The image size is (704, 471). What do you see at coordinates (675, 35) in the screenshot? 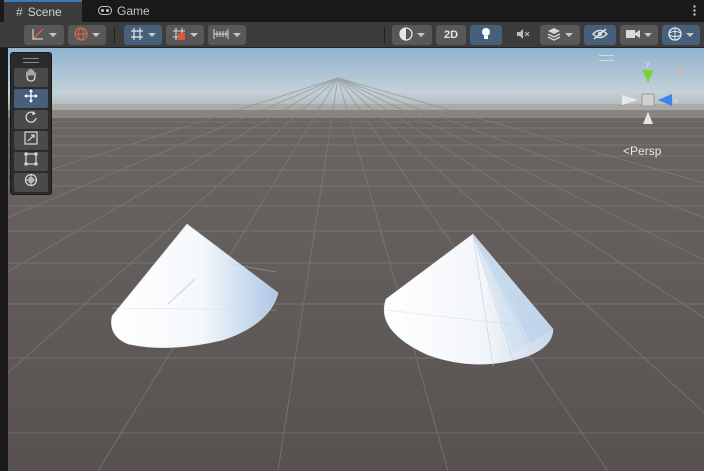
I see `gizmo-globe-icon` at bounding box center [675, 35].